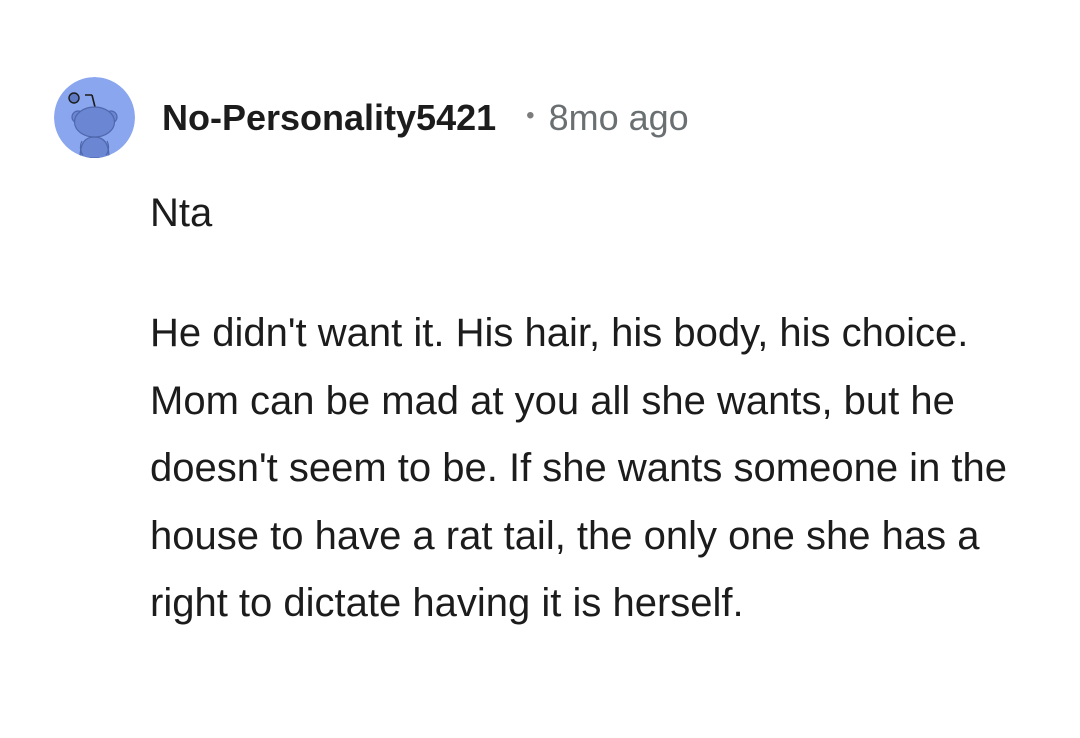  I want to click on reddit-snoo-avatar-icon, so click(94, 117).